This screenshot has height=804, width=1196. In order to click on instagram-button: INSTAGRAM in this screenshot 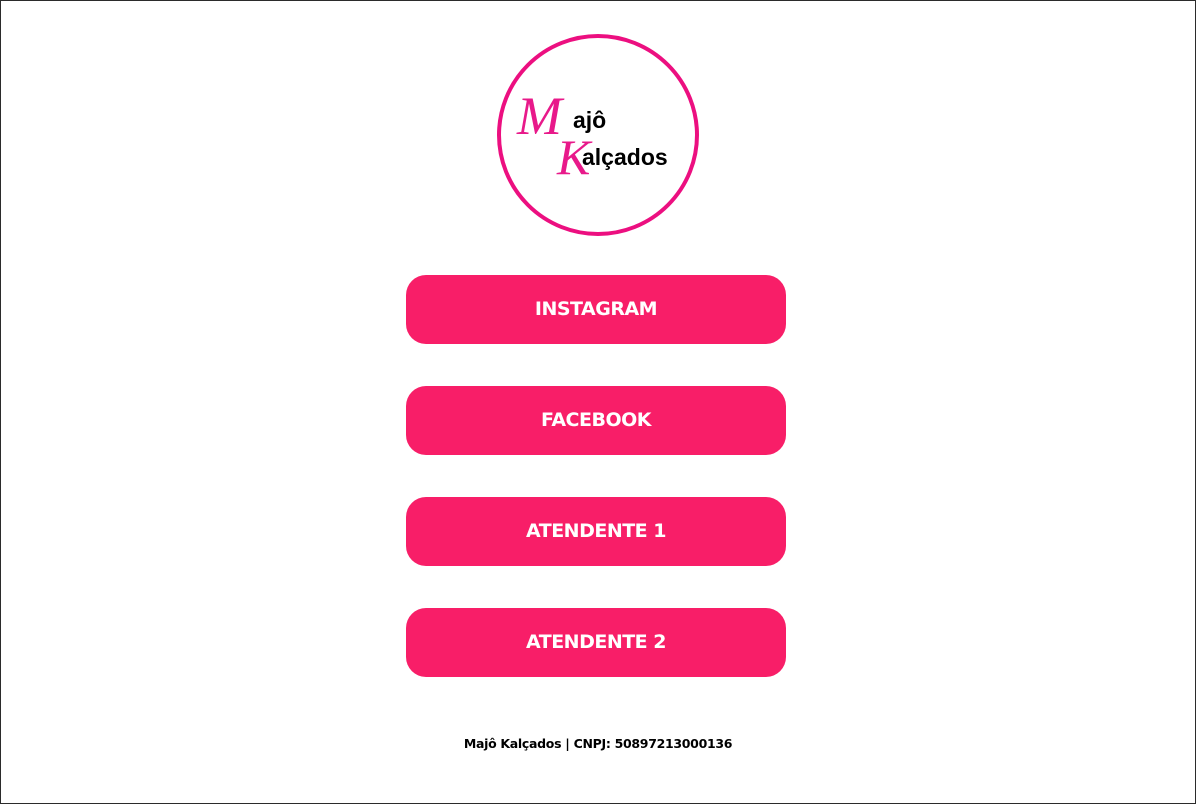, I will do `click(596, 309)`.